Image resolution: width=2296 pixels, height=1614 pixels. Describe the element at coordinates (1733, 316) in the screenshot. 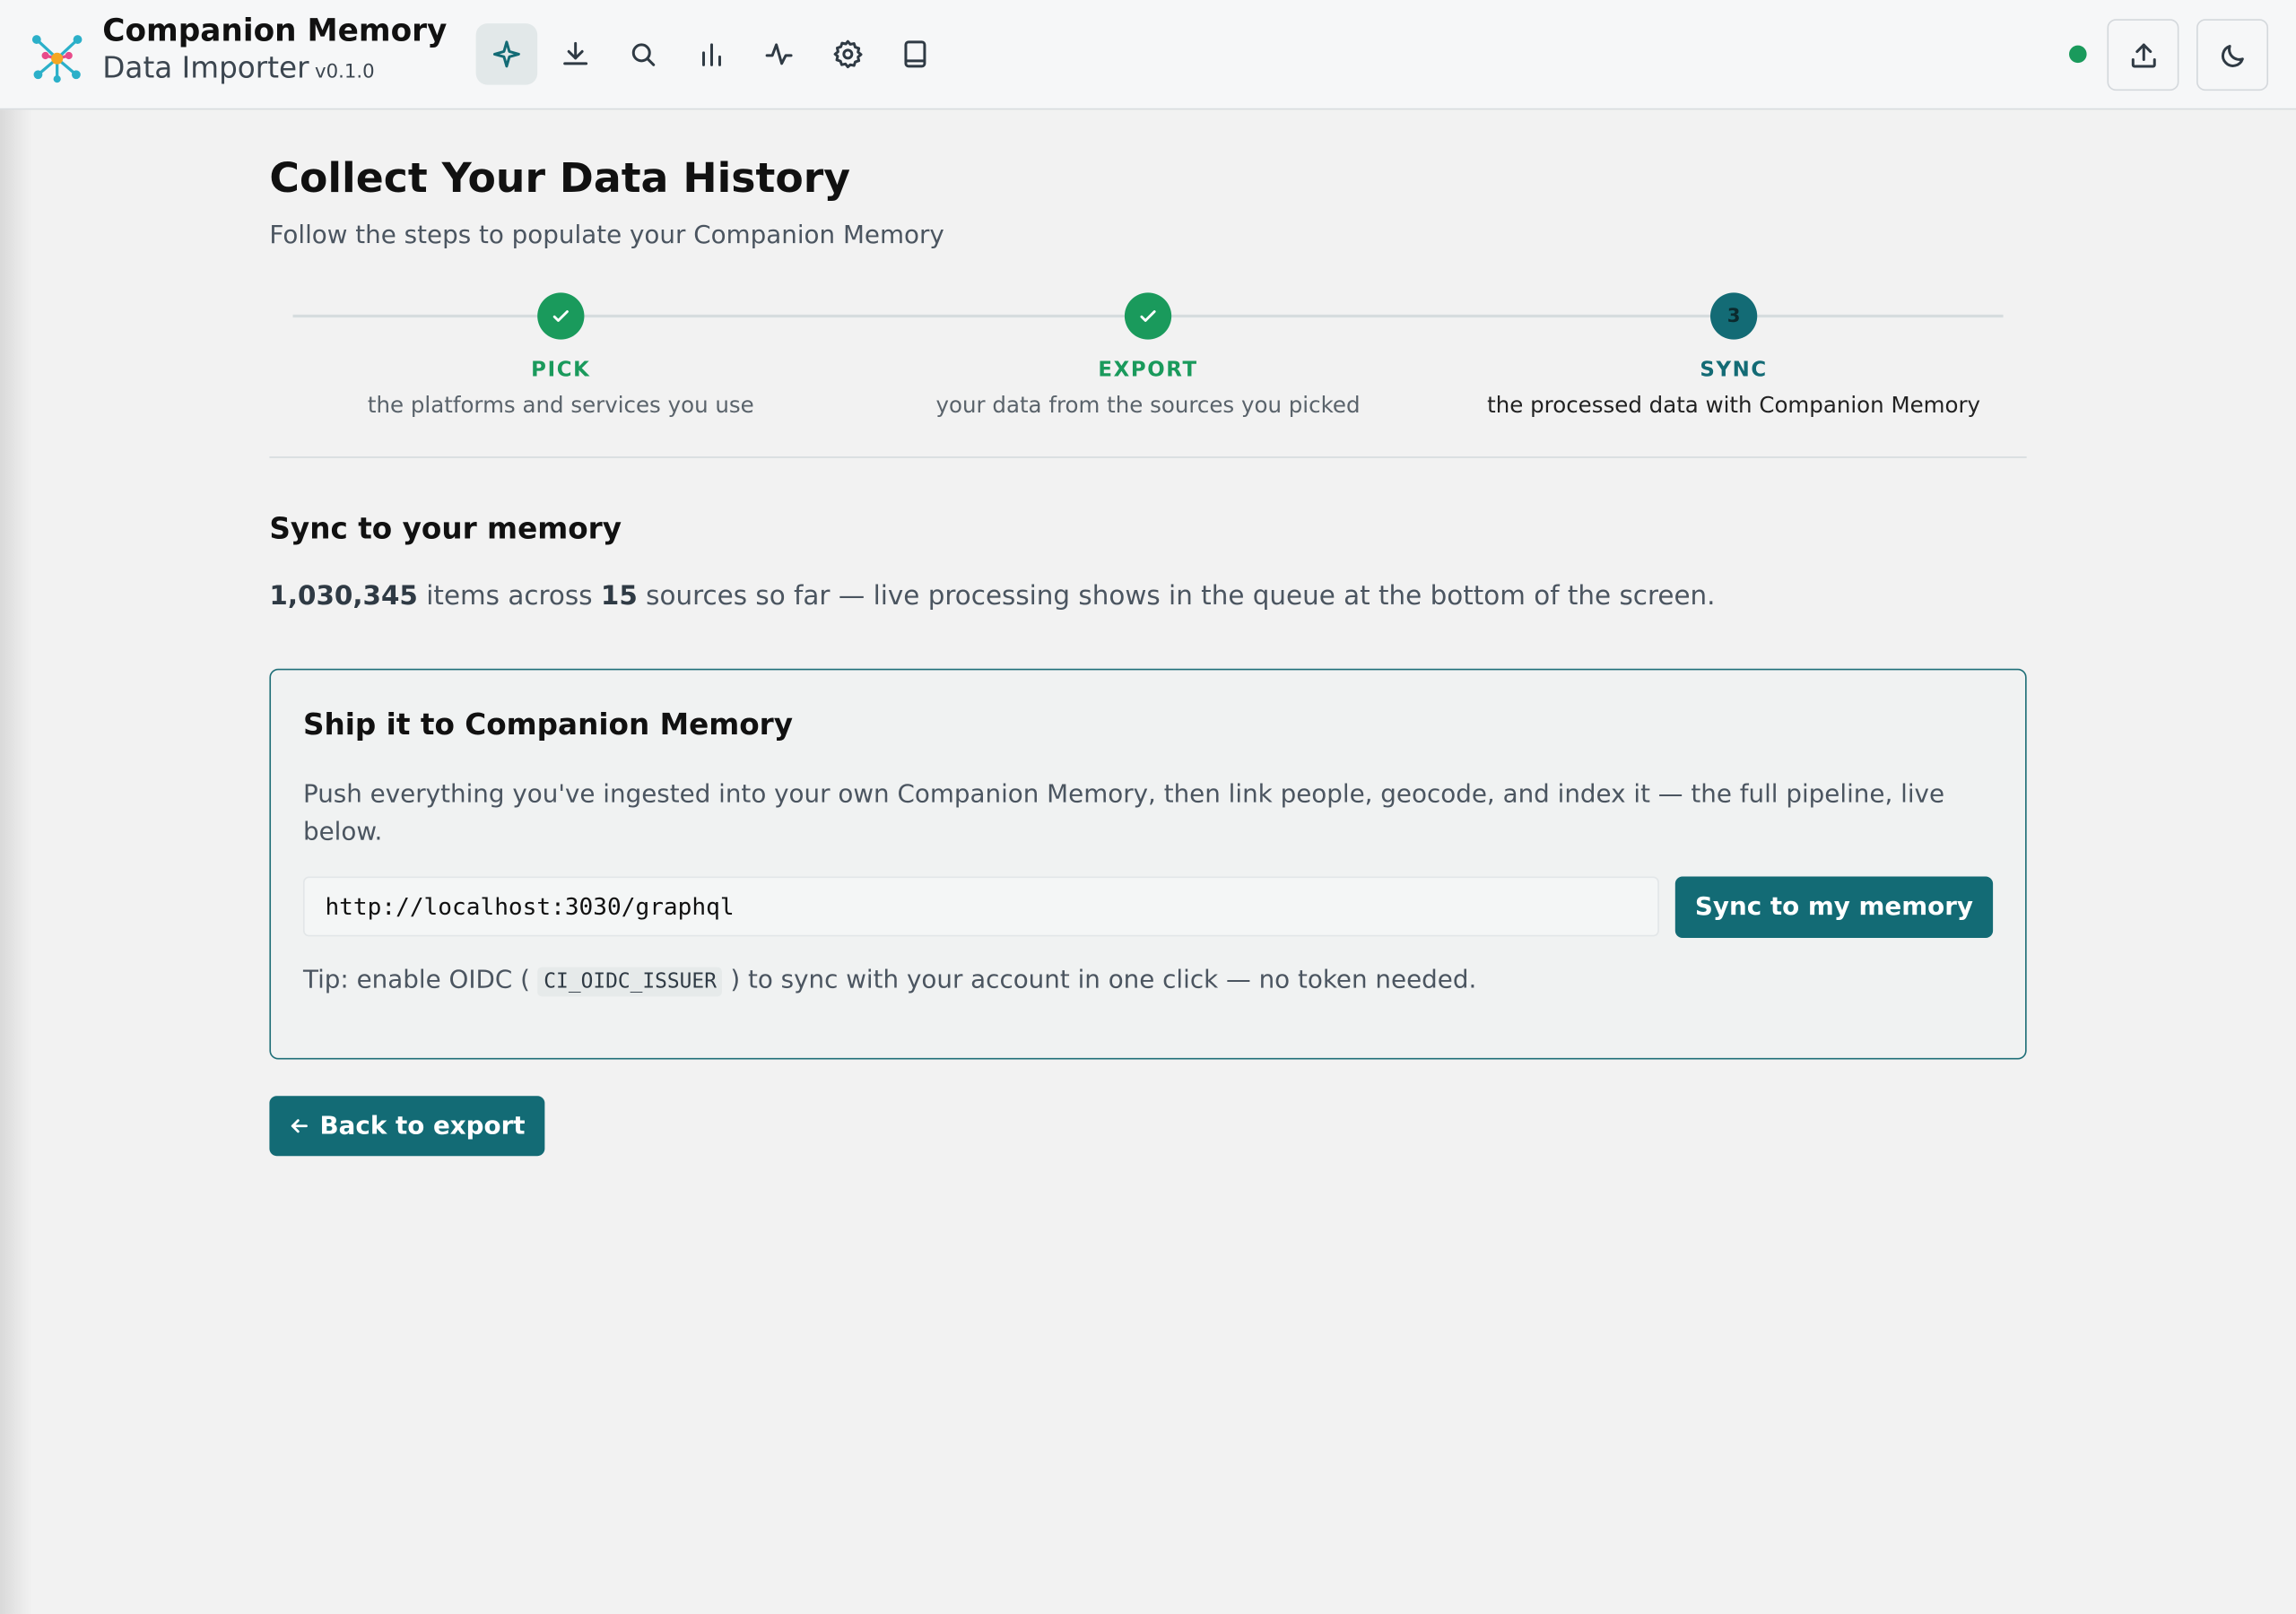

I see `step-sync-number: 3` at that location.